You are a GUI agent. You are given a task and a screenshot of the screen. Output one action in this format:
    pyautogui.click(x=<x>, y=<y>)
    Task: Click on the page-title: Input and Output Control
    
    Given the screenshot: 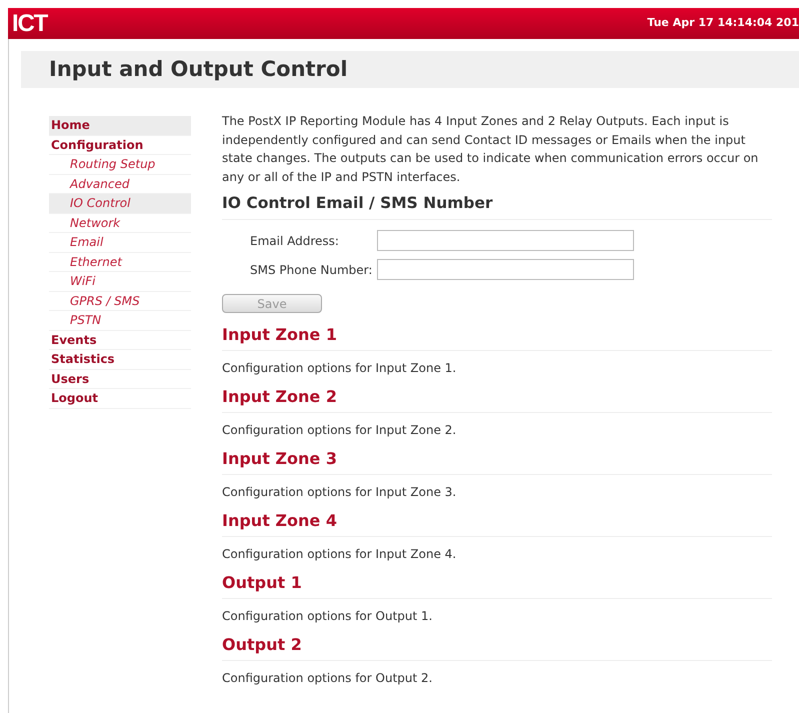 What is the action you would take?
    pyautogui.click(x=198, y=69)
    